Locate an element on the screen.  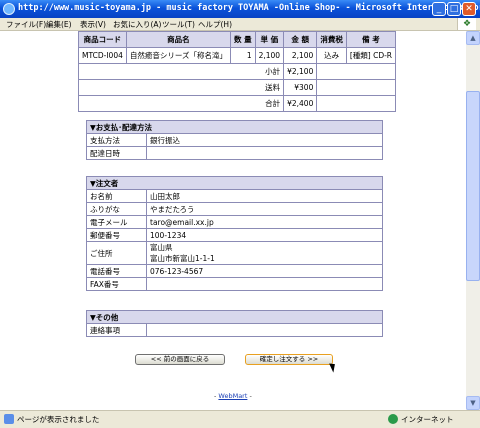
item-name: 自然癒音シリーズ「称名滝」 is located at coordinates (178, 55).